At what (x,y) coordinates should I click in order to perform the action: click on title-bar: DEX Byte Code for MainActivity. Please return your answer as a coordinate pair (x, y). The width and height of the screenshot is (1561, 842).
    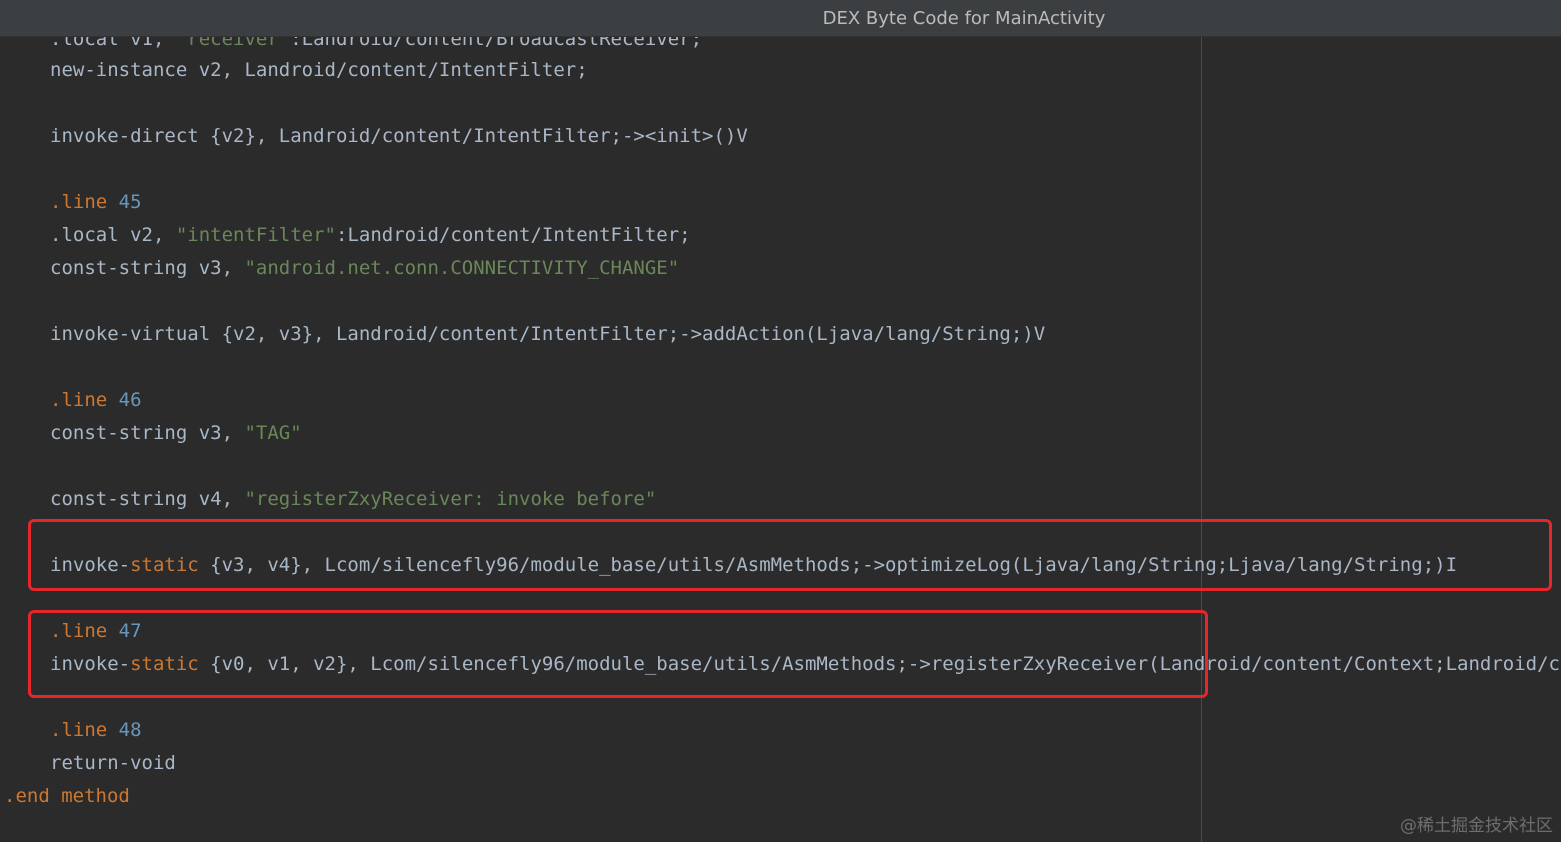
    Looking at the image, I should click on (780, 18).